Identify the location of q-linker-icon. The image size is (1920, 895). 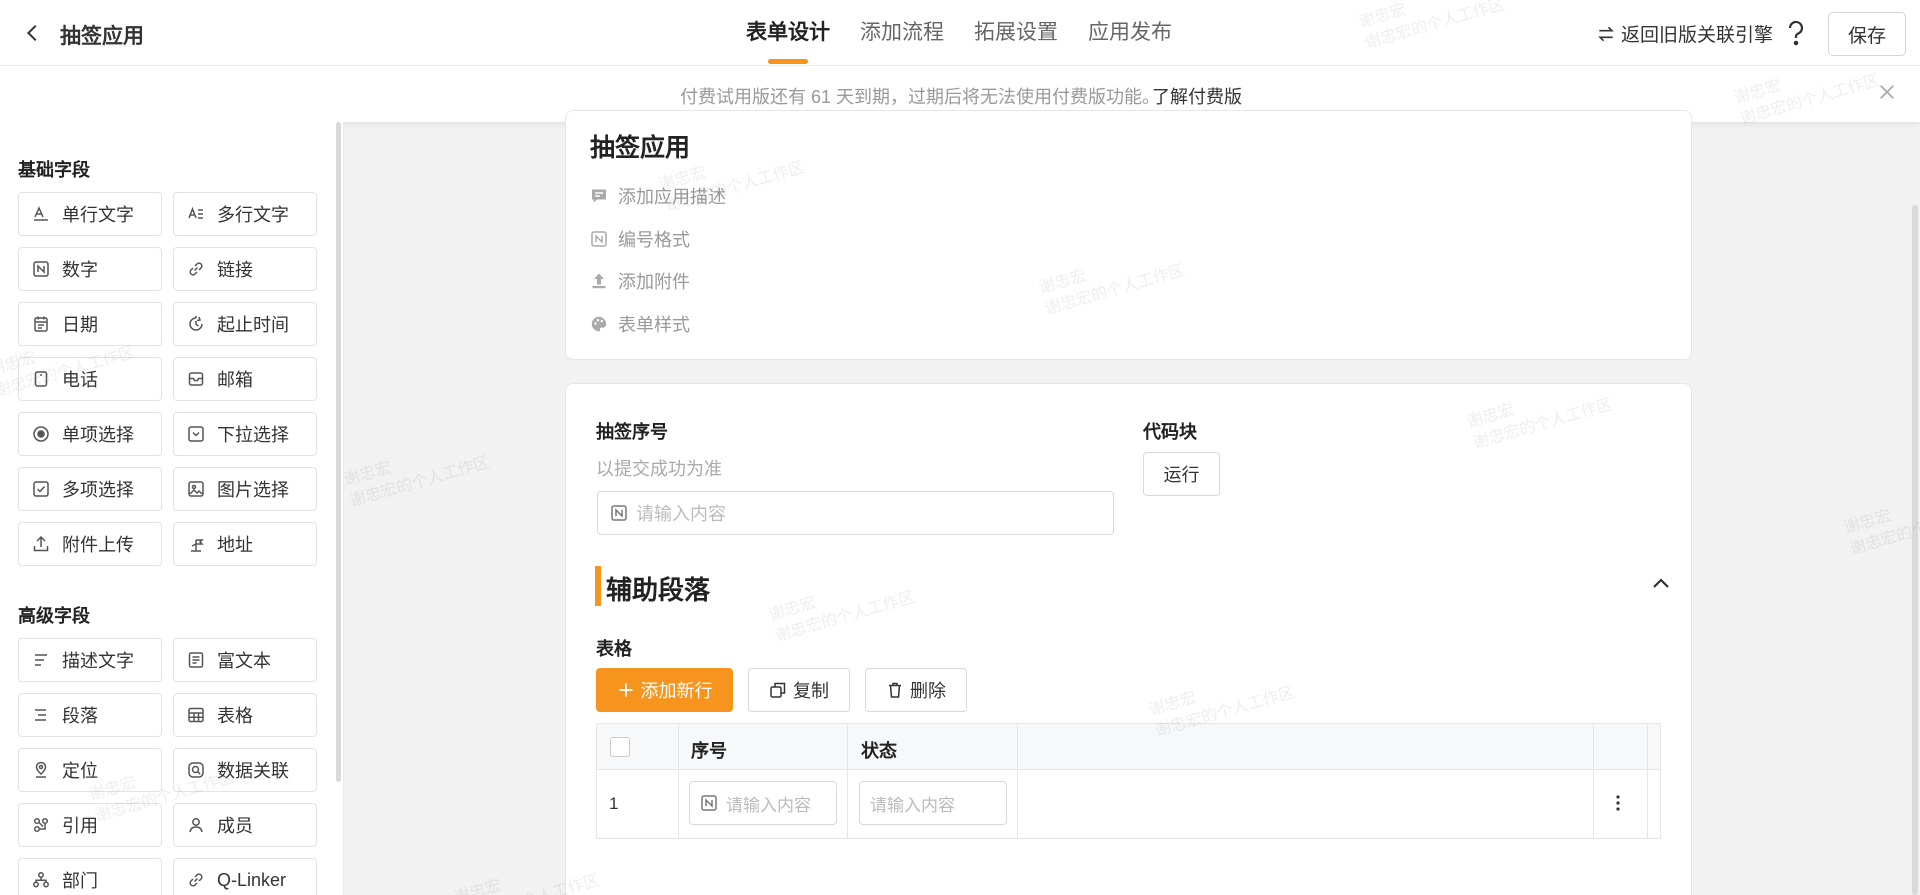
(196, 880).